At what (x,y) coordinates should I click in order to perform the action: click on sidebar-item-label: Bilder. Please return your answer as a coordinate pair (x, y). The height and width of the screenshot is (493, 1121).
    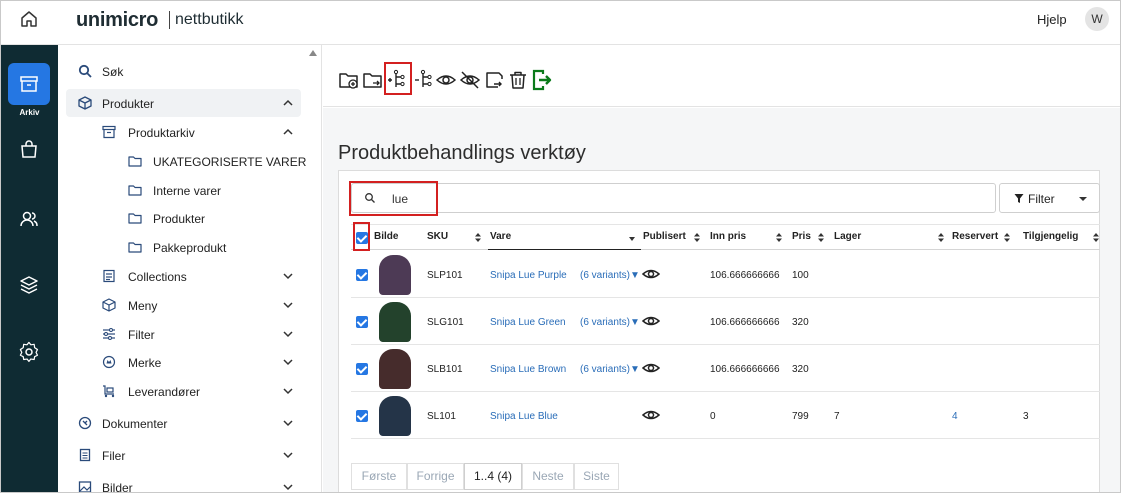
    Looking at the image, I should click on (117, 487).